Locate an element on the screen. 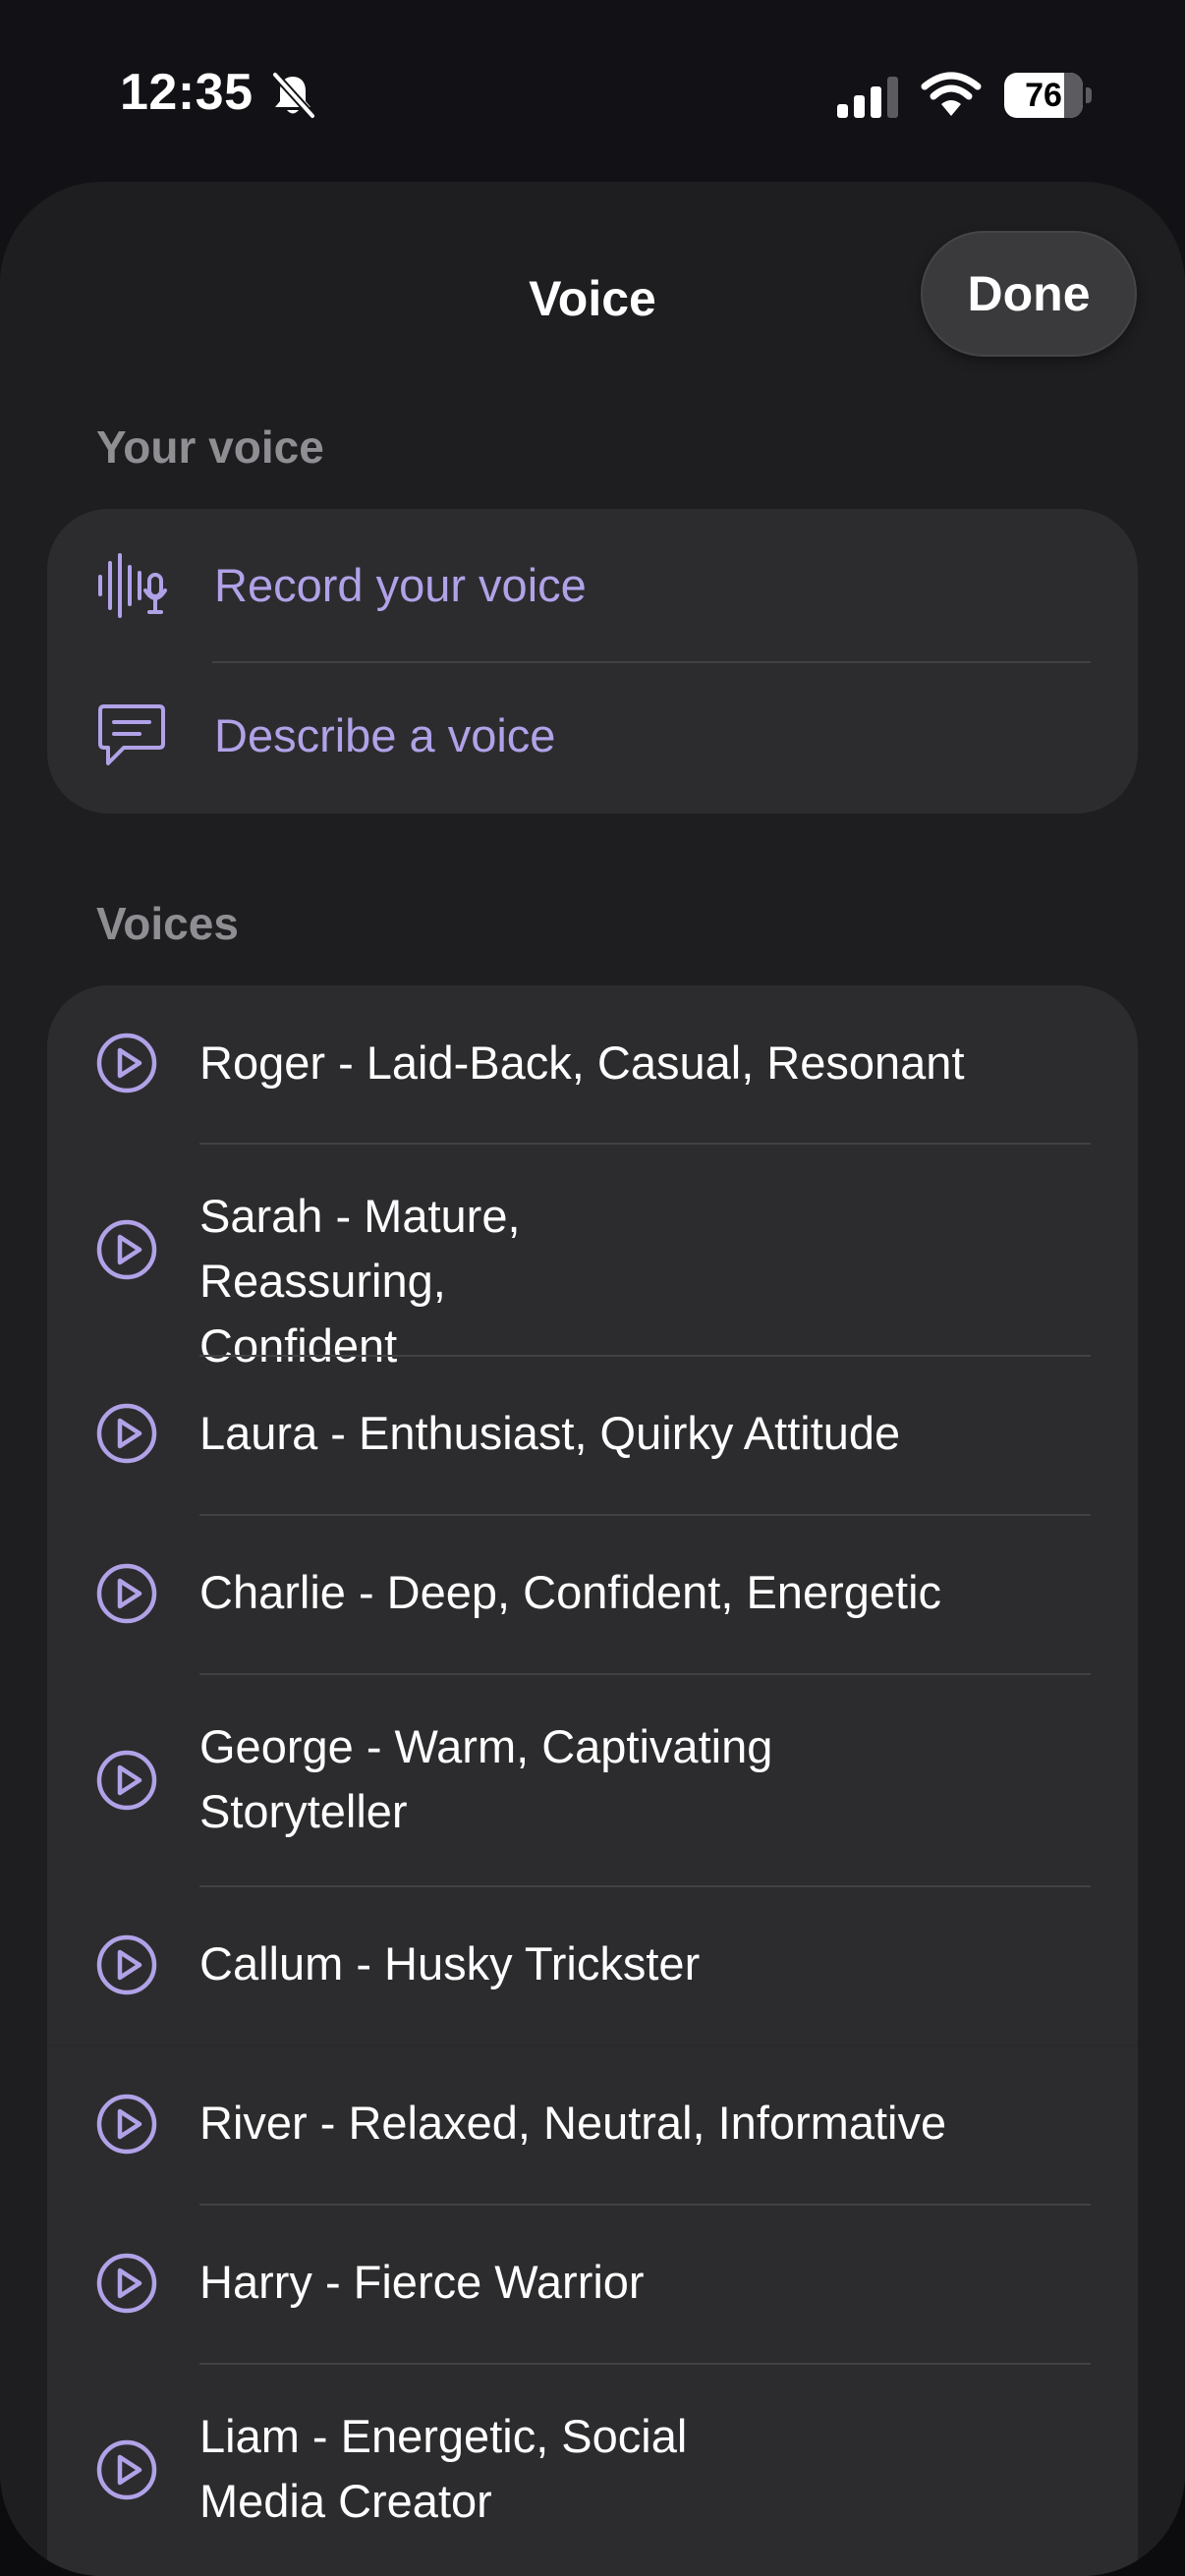 The height and width of the screenshot is (2576, 1185). your-voice-header: Your voice is located at coordinates (210, 447).